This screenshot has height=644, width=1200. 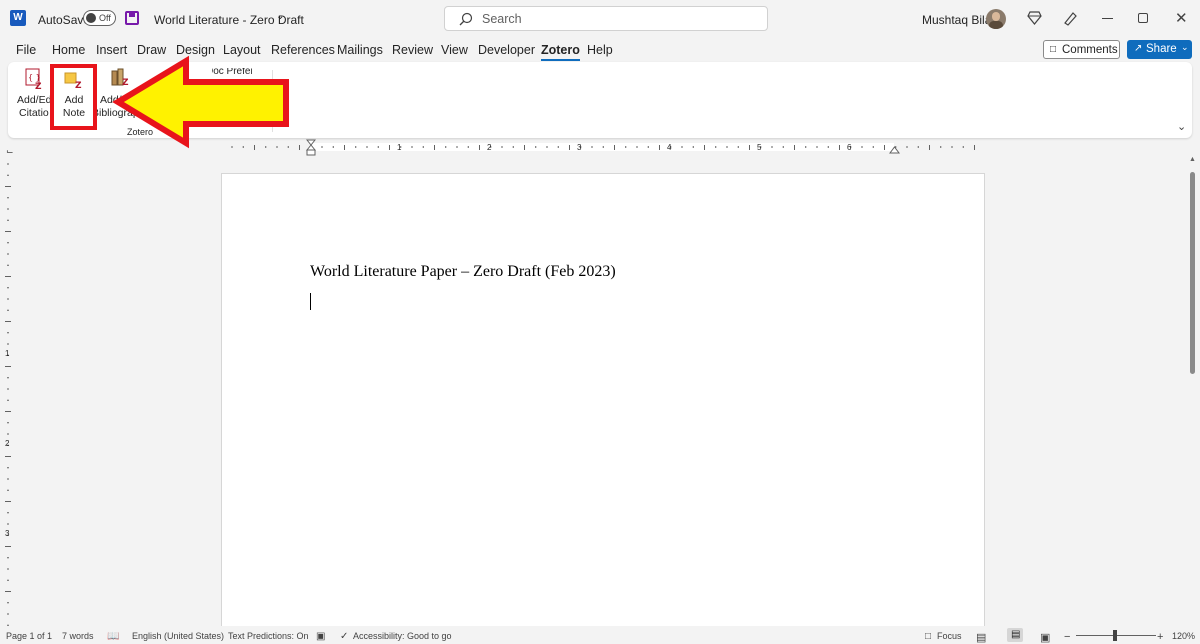 I want to click on share-label: Share, so click(x=1161, y=49).